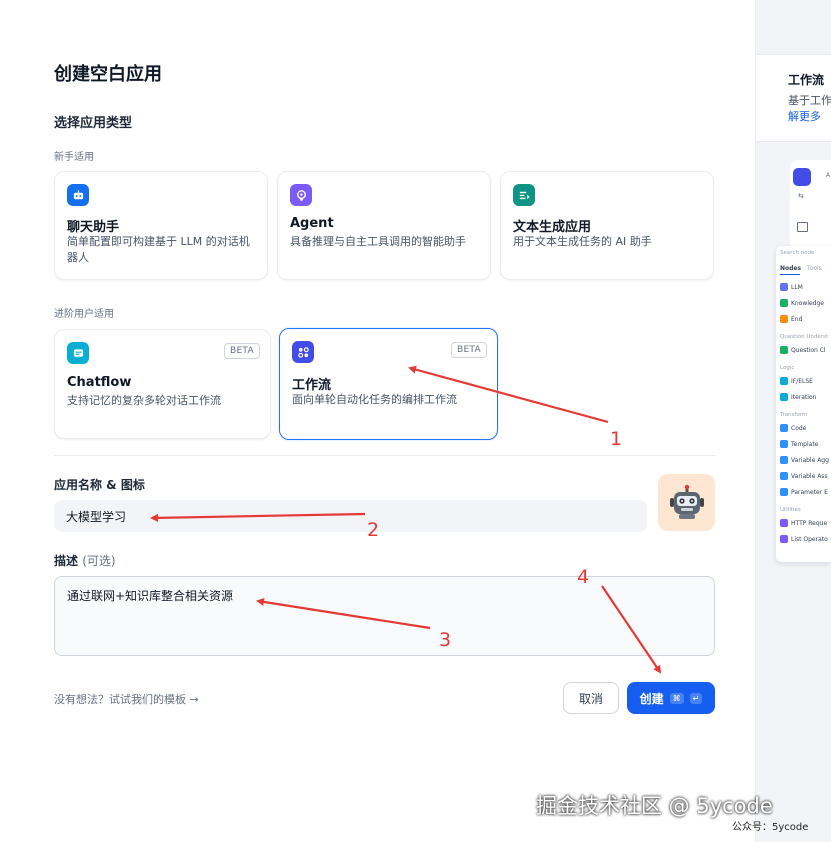 The image size is (831, 842). What do you see at coordinates (373, 530) in the screenshot?
I see `annotation-number-2: 2` at bounding box center [373, 530].